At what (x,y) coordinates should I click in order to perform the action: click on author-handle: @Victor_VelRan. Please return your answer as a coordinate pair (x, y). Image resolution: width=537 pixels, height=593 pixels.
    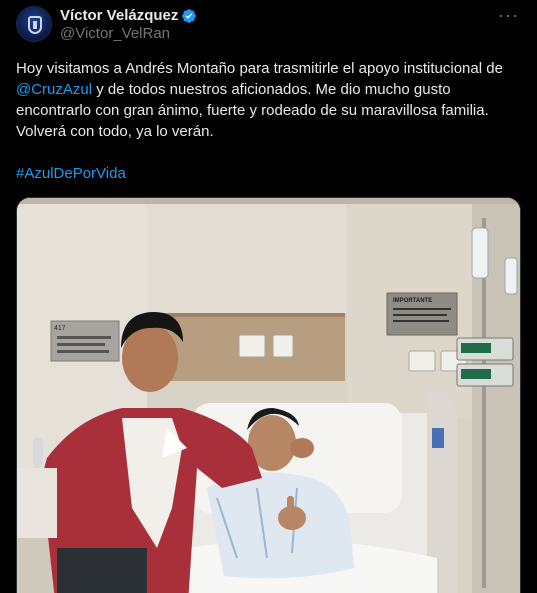
    Looking at the image, I should click on (128, 34).